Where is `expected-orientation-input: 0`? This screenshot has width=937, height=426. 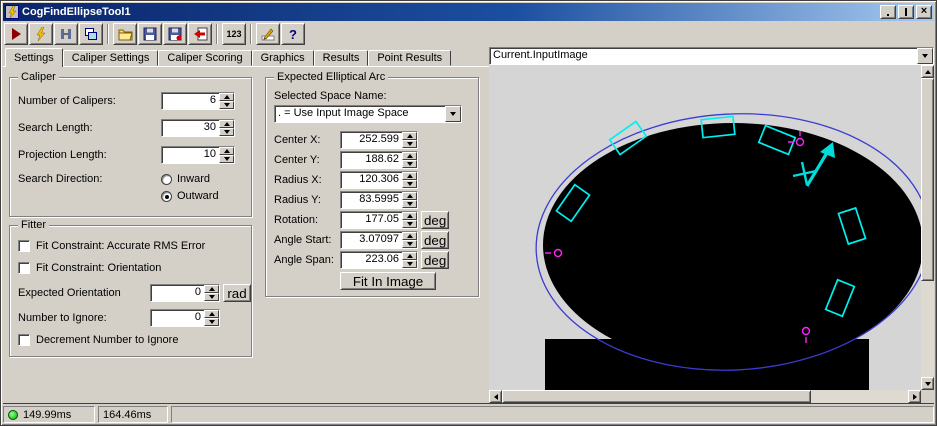
expected-orientation-input: 0 is located at coordinates (185, 293).